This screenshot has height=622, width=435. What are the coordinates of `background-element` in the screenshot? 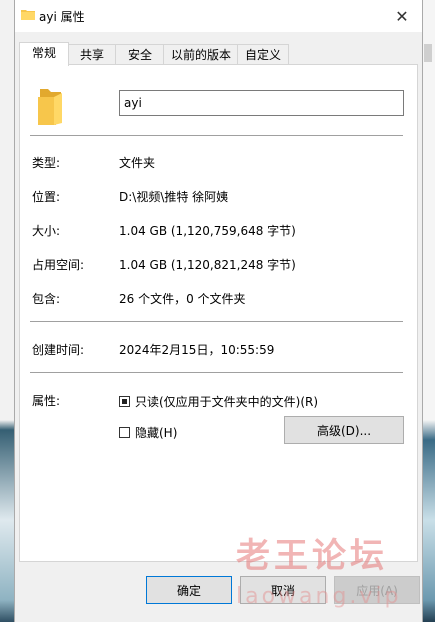 It's located at (428, 53).